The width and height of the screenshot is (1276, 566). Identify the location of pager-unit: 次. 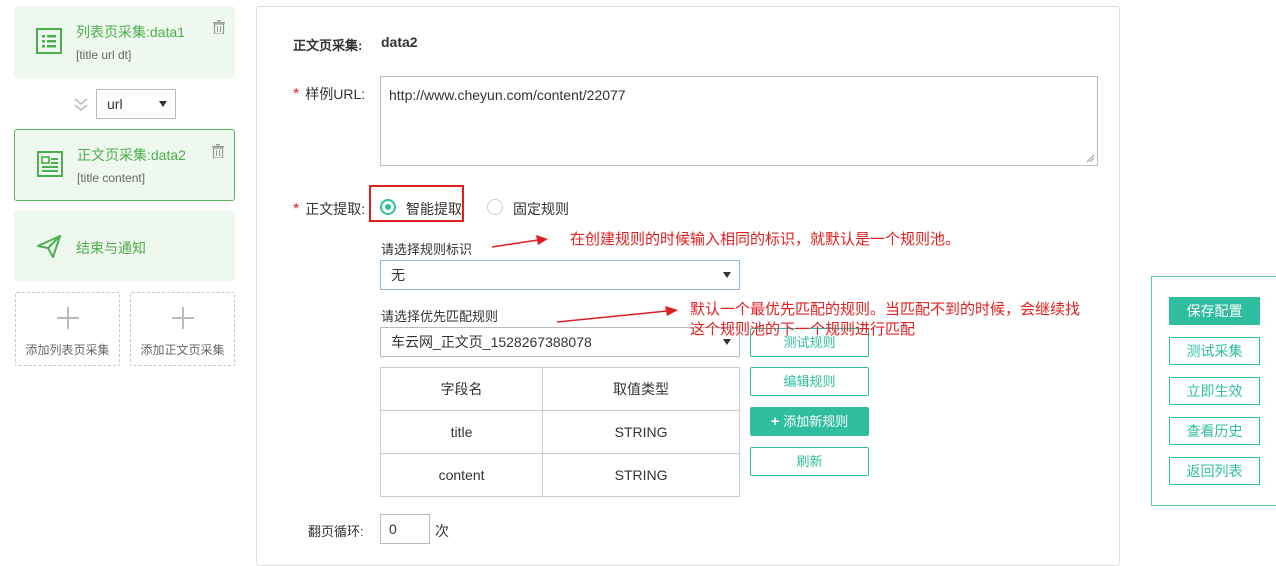
(442, 531).